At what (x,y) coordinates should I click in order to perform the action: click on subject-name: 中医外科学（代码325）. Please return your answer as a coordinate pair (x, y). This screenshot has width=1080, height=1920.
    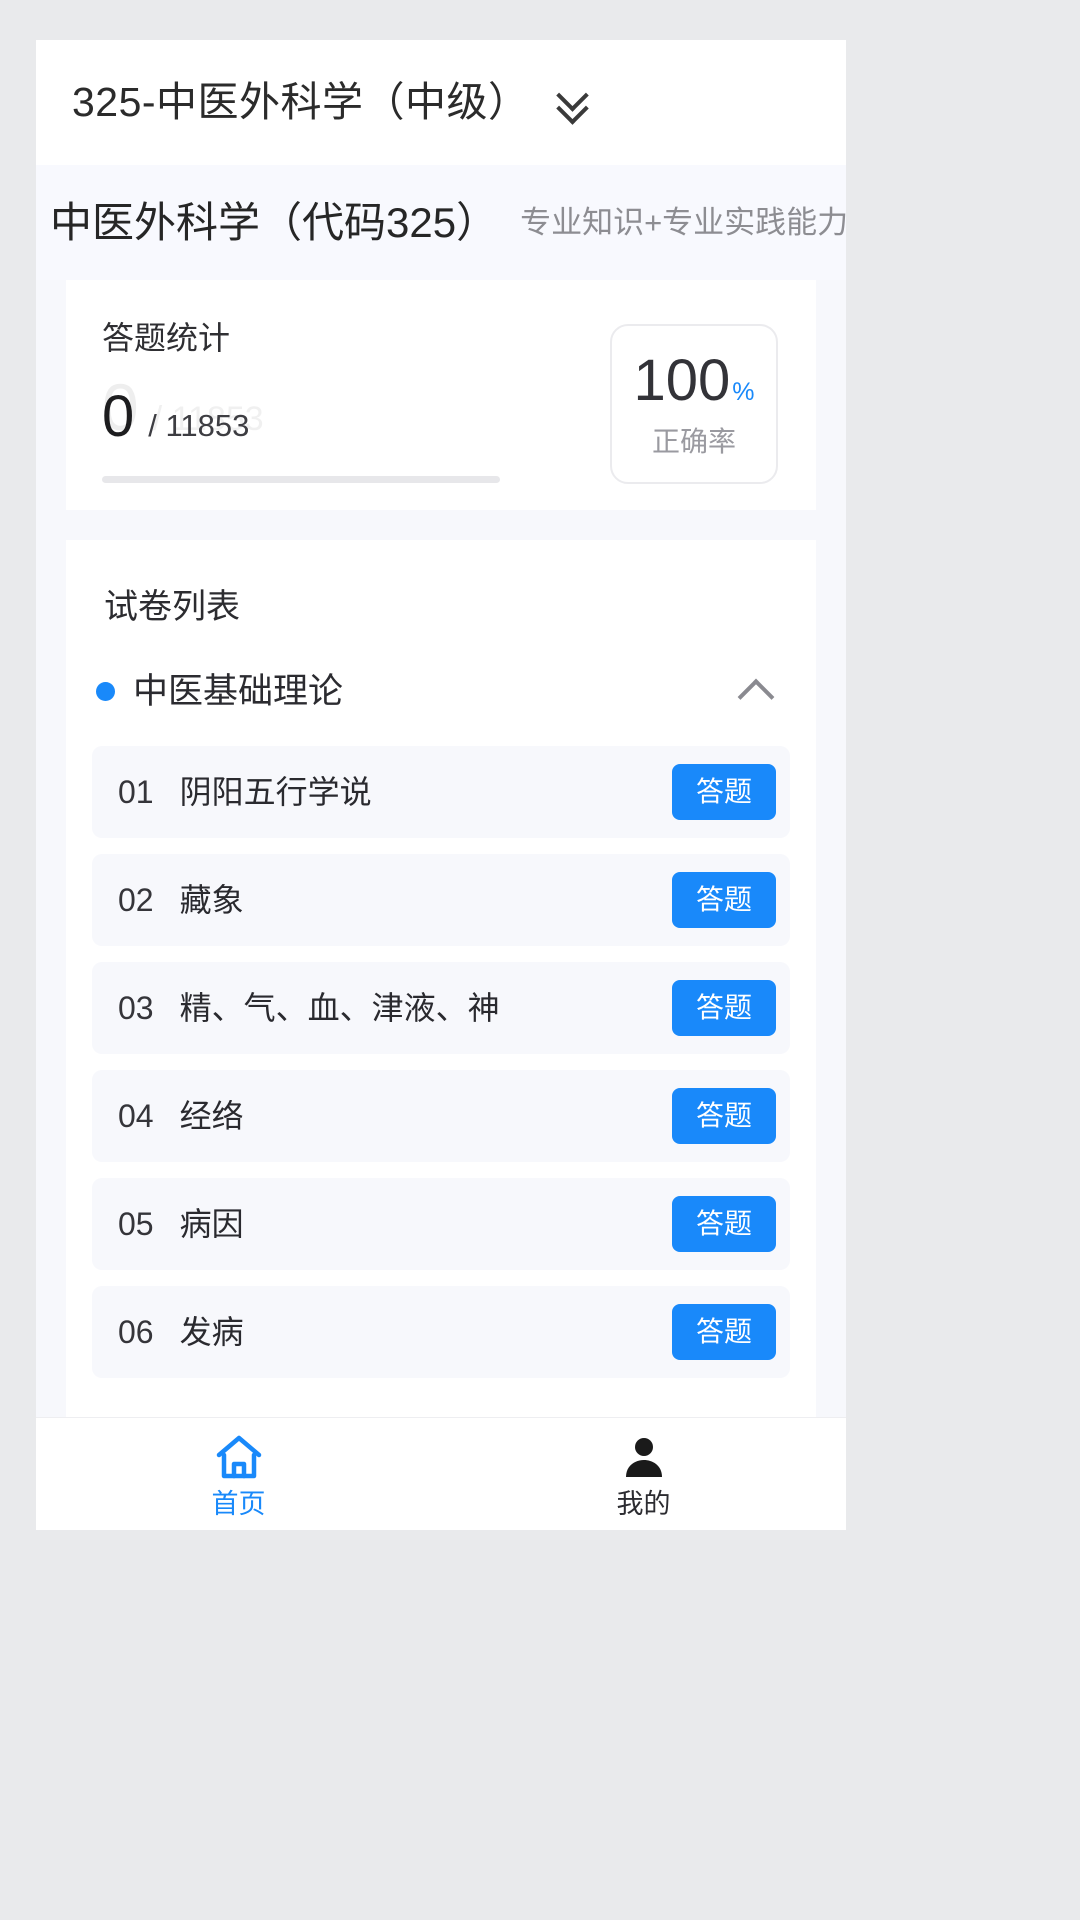
    Looking at the image, I should click on (274, 222).